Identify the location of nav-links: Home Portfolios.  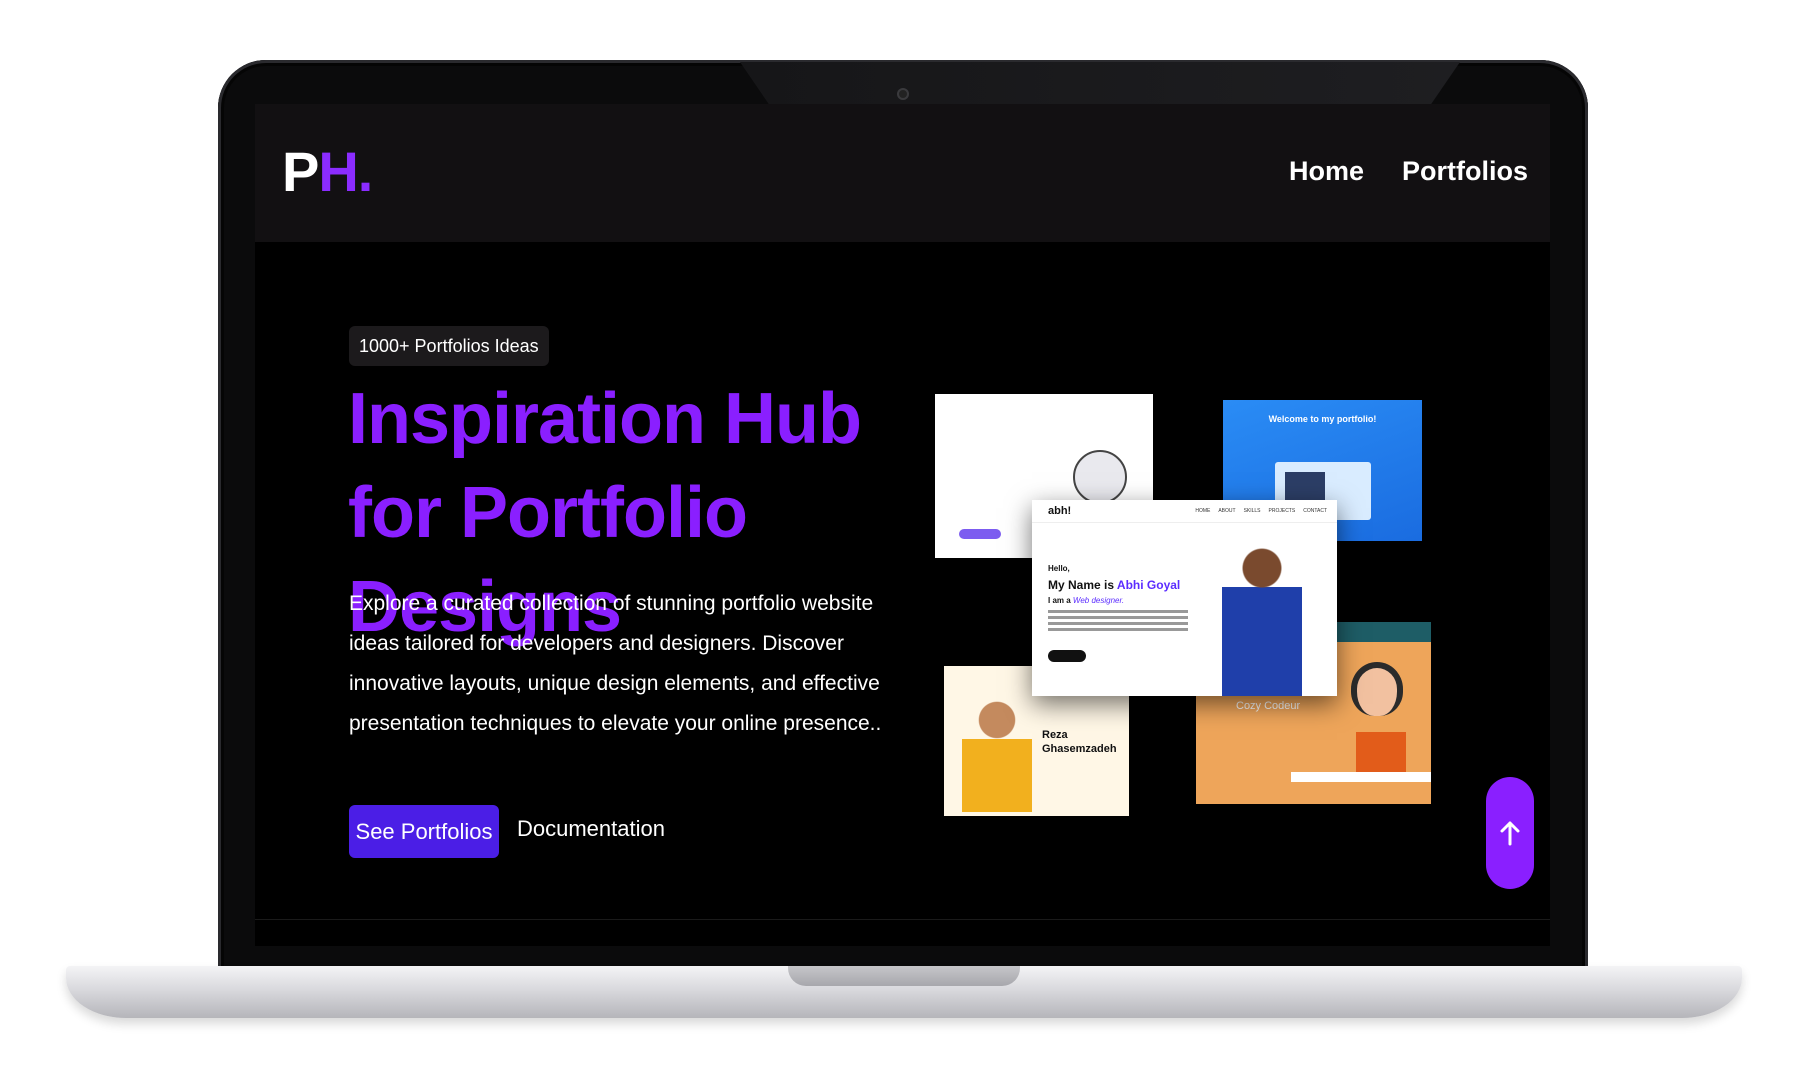
(1408, 171).